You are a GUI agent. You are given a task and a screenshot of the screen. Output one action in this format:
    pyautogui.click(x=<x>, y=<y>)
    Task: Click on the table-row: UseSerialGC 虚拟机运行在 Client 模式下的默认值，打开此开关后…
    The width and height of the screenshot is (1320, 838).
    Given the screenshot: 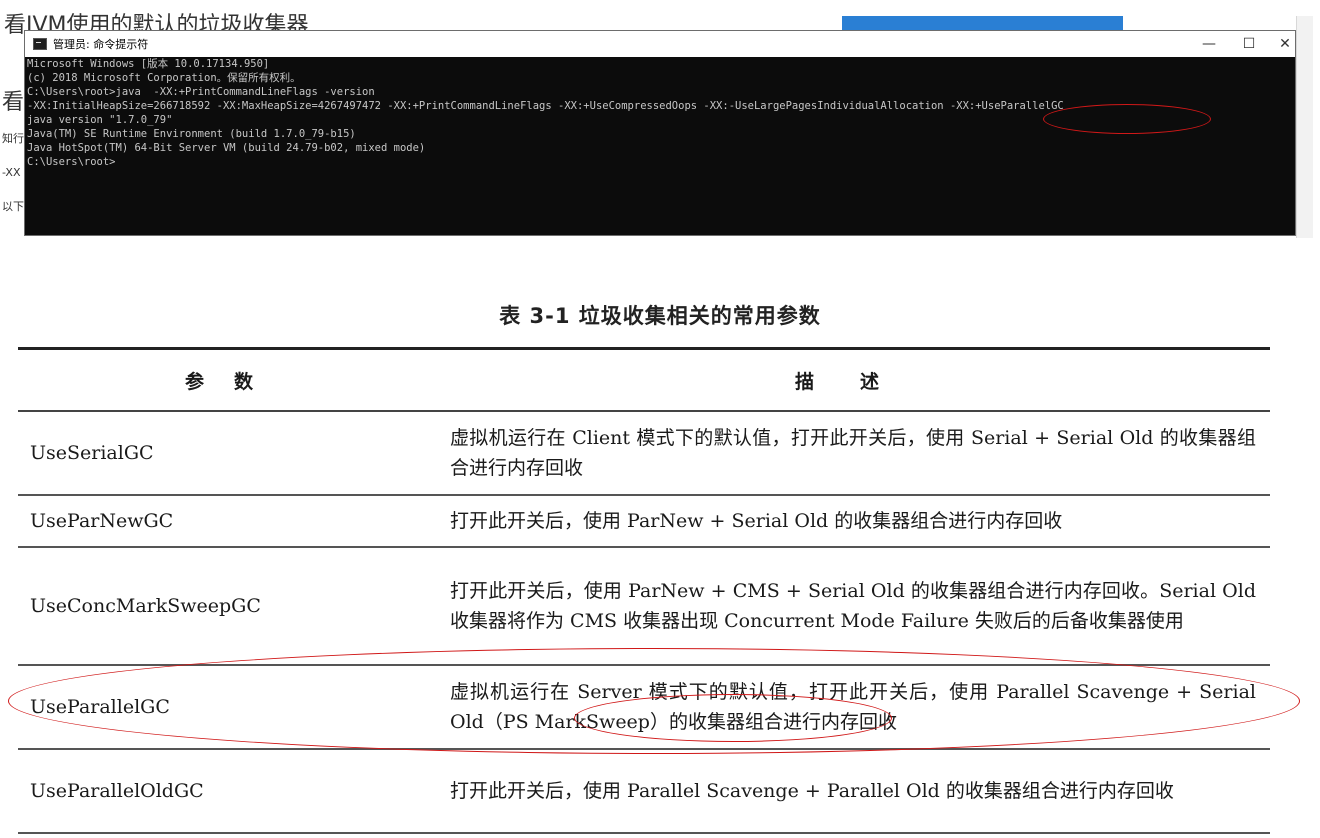 What is the action you would take?
    pyautogui.click(x=644, y=453)
    